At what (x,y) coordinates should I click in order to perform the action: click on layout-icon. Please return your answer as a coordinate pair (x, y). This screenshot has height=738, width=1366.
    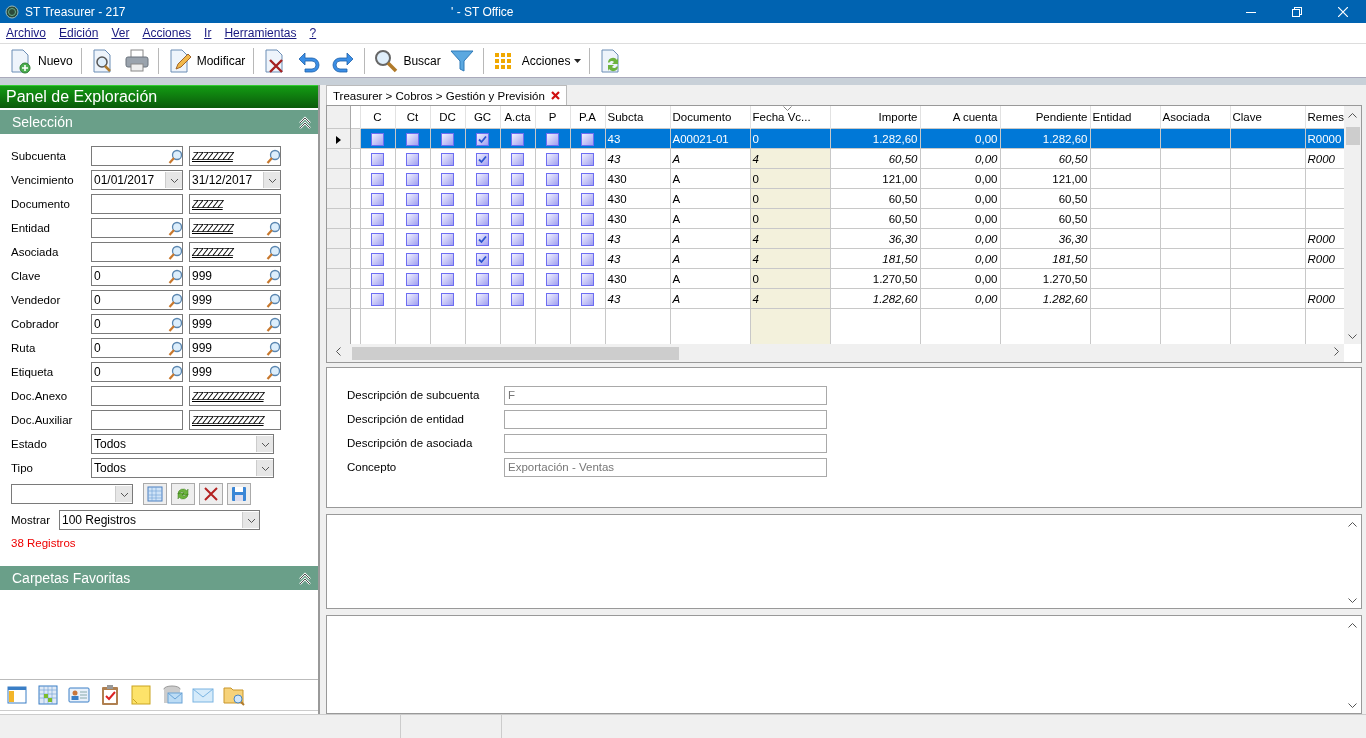
    Looking at the image, I should click on (17, 695).